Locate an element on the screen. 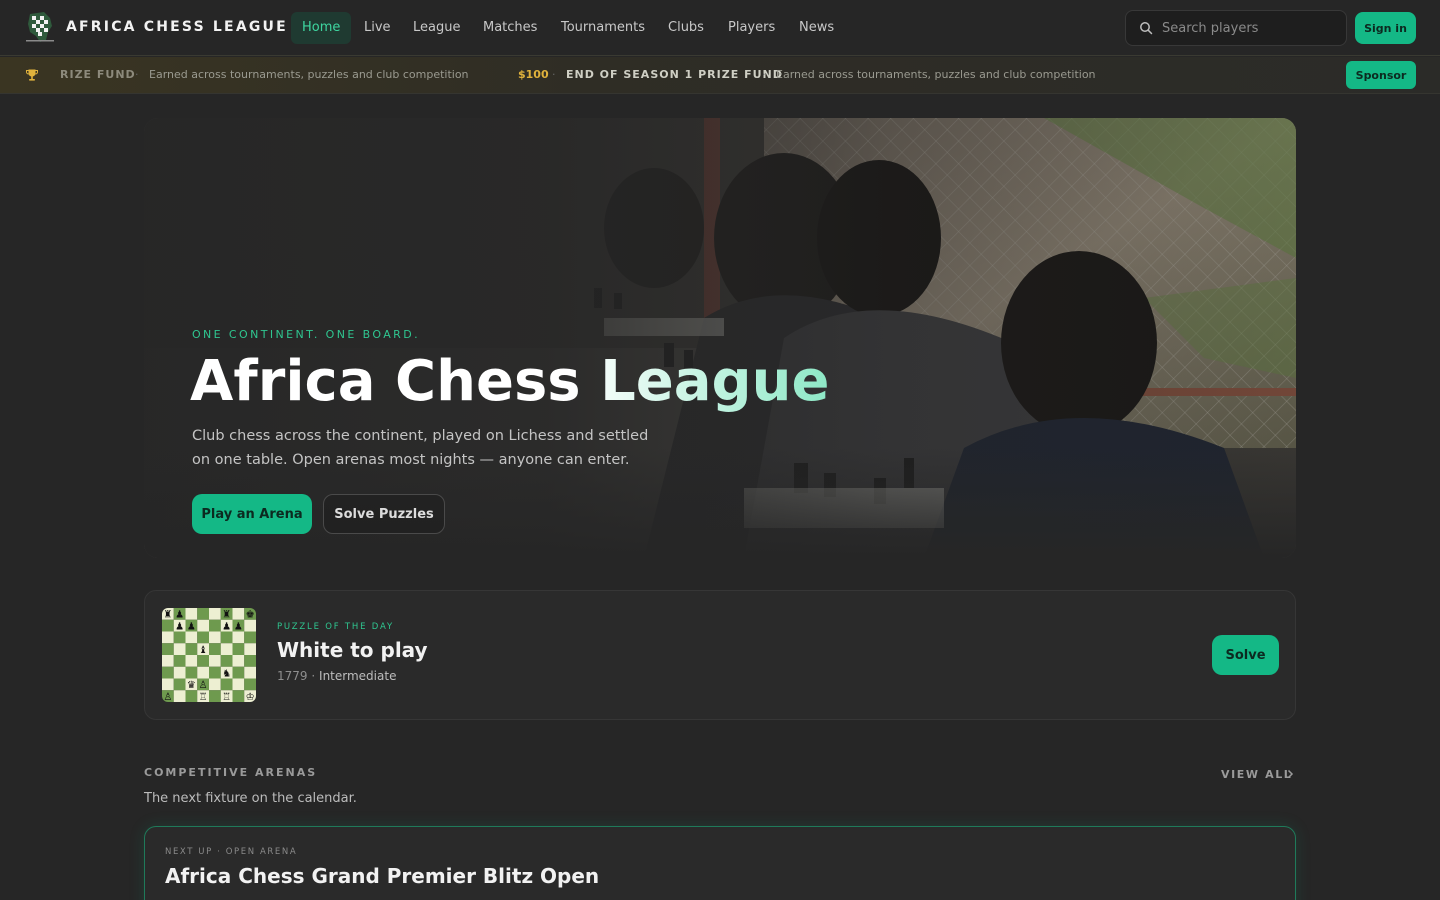 This screenshot has height=900, width=1440. nav-players: Players is located at coordinates (751, 28).